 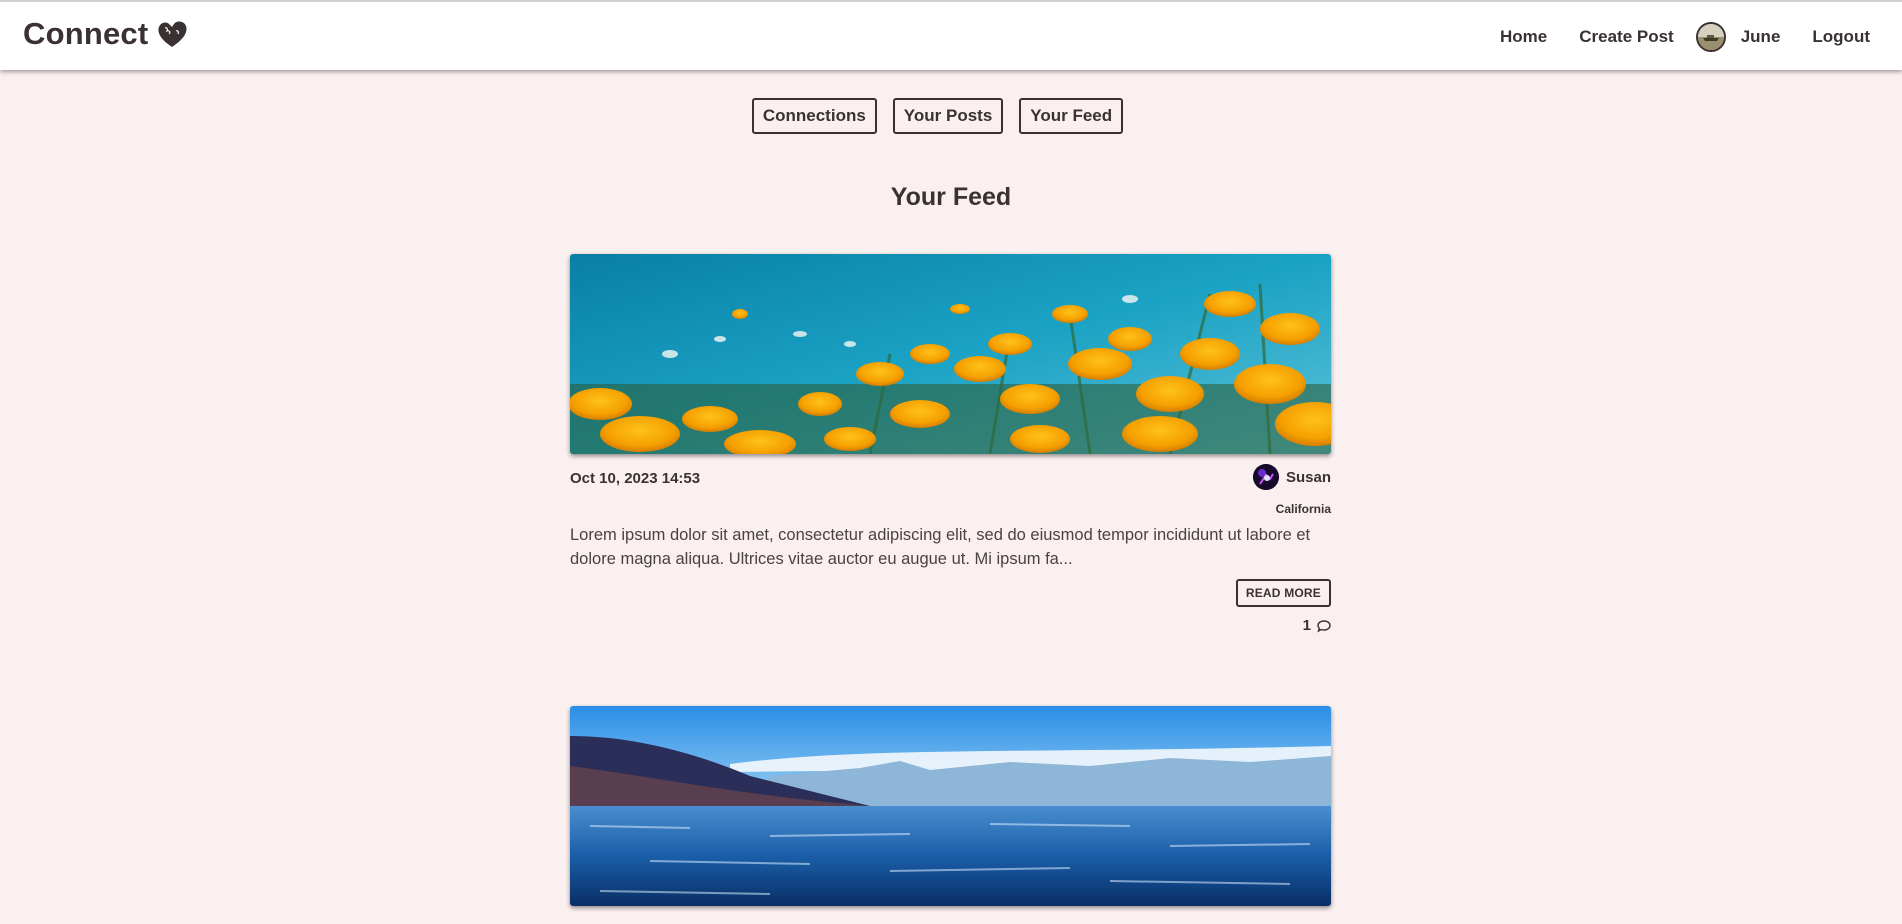 What do you see at coordinates (1303, 509) in the screenshot?
I see `post-location: California` at bounding box center [1303, 509].